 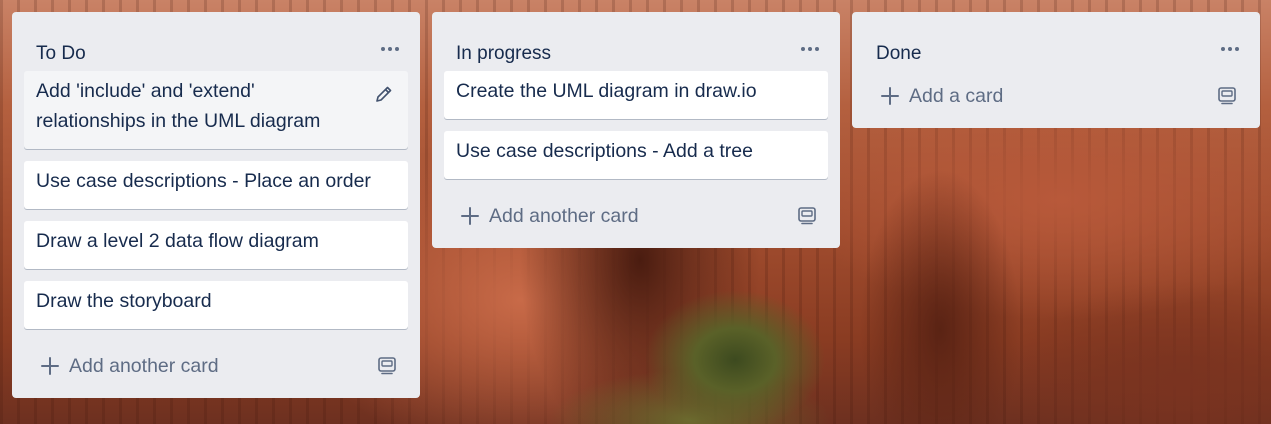 I want to click on add-card-button: Add a card, so click(x=941, y=96).